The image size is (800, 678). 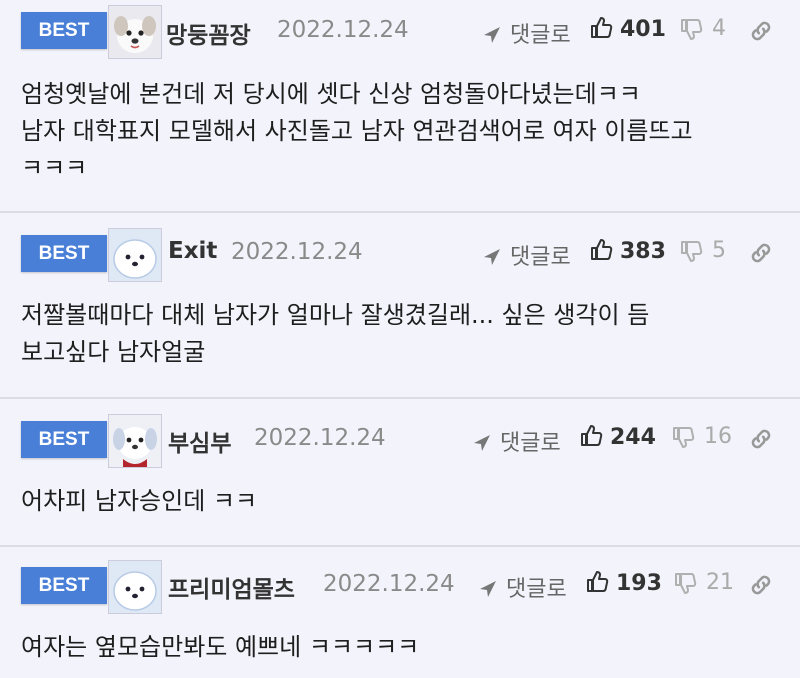 I want to click on dislike-button: 4, so click(x=703, y=28).